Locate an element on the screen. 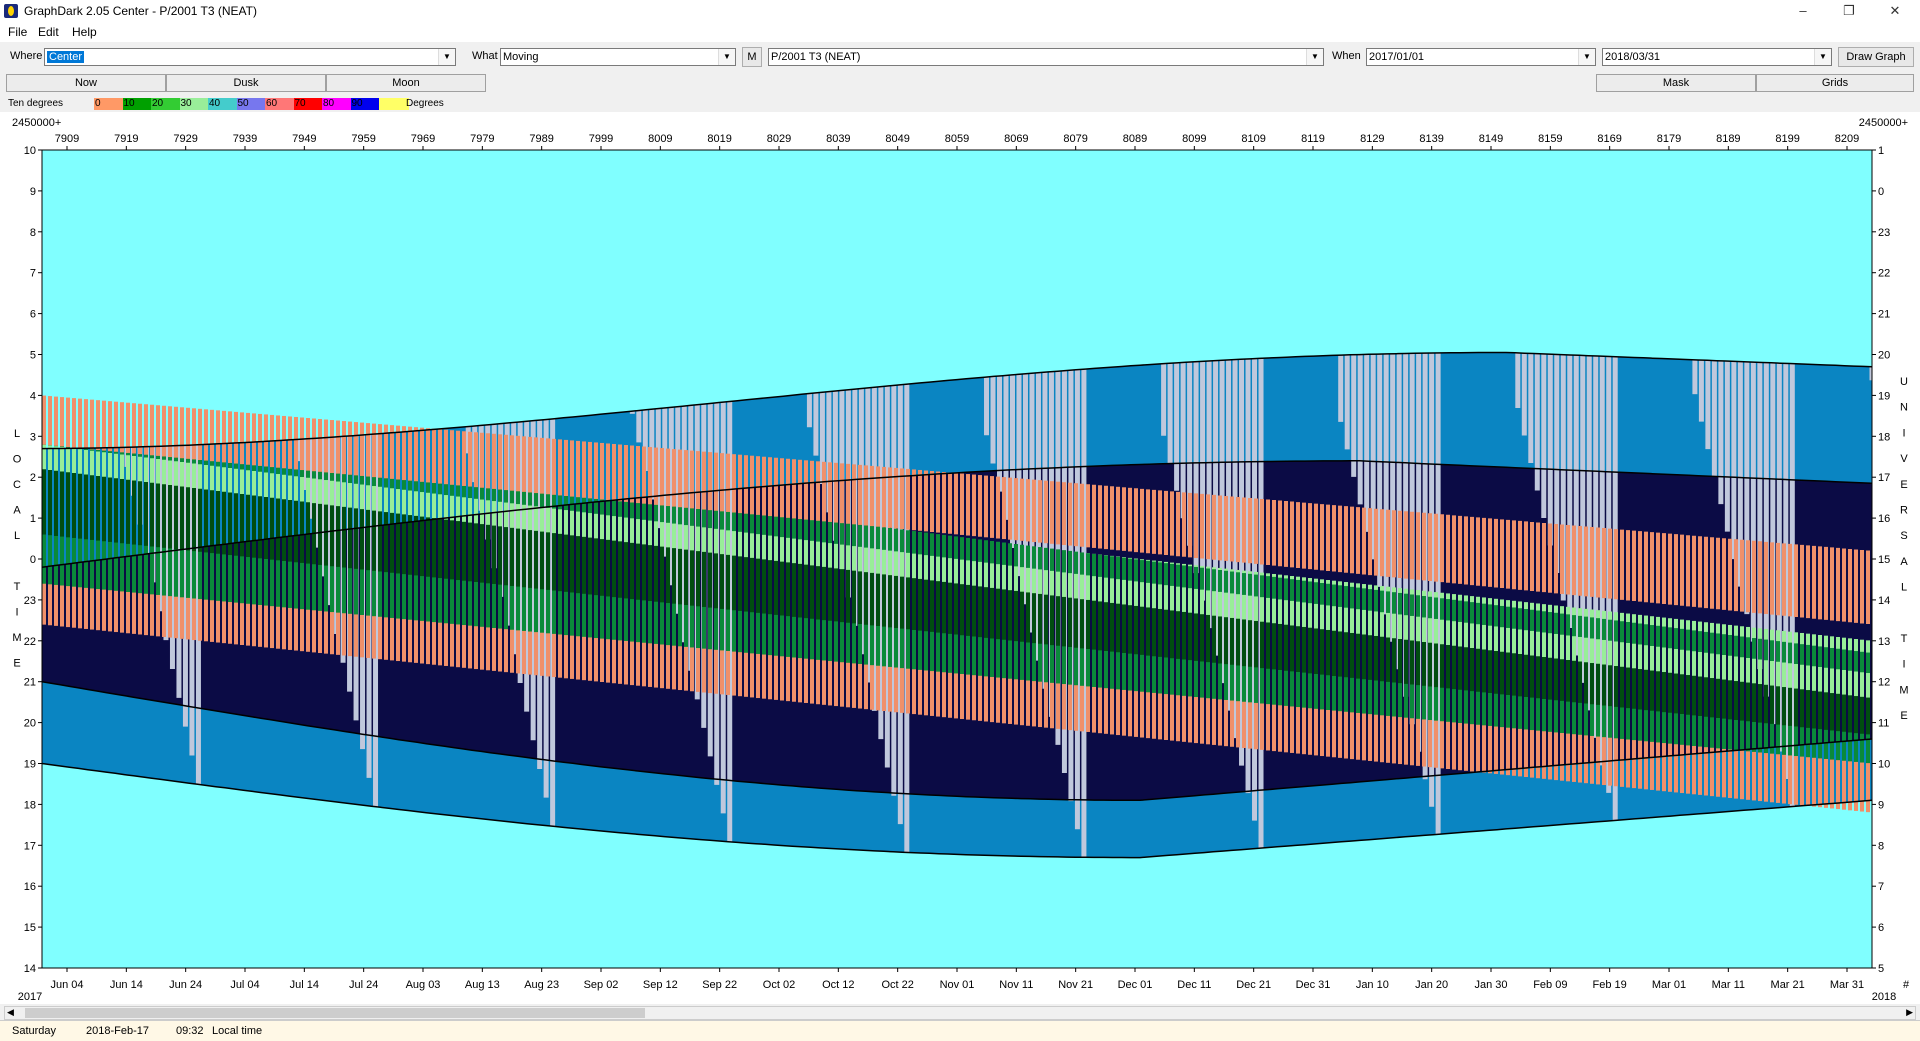 The width and height of the screenshot is (1920, 1041). jd-tick-label: 7929 is located at coordinates (185, 139).